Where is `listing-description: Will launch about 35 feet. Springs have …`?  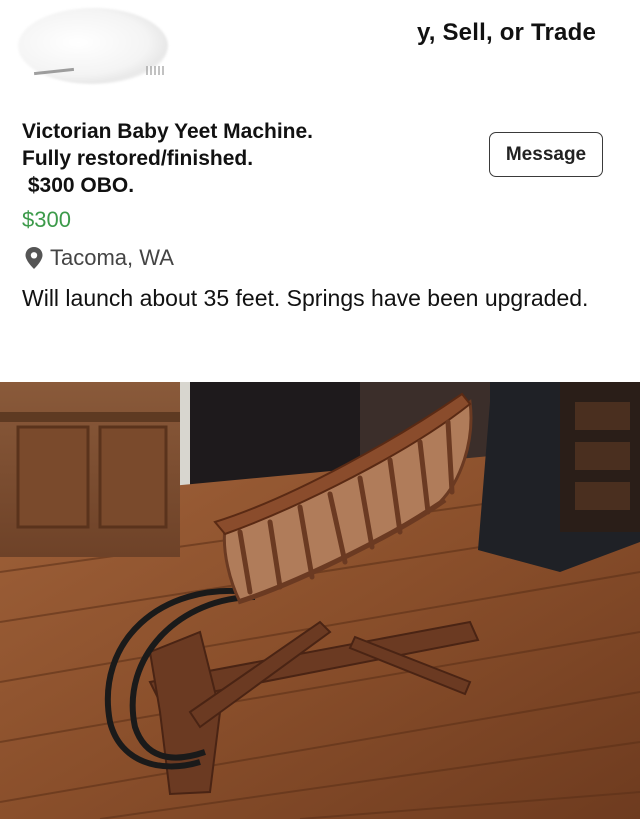
listing-description: Will launch about 35 feet. Springs have … is located at coordinates (305, 298).